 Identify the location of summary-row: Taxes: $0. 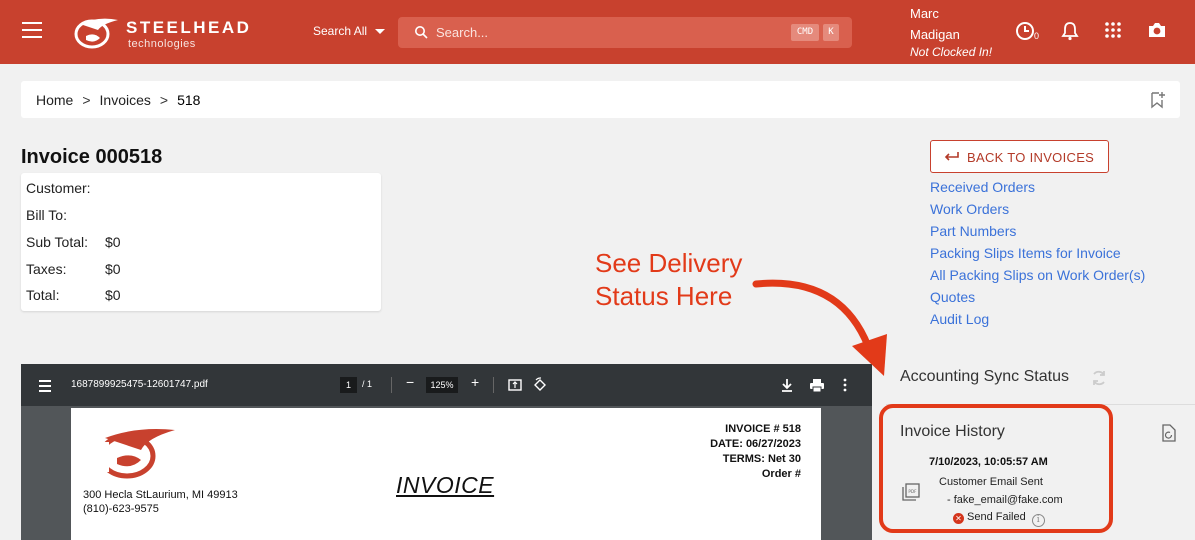
(73, 269).